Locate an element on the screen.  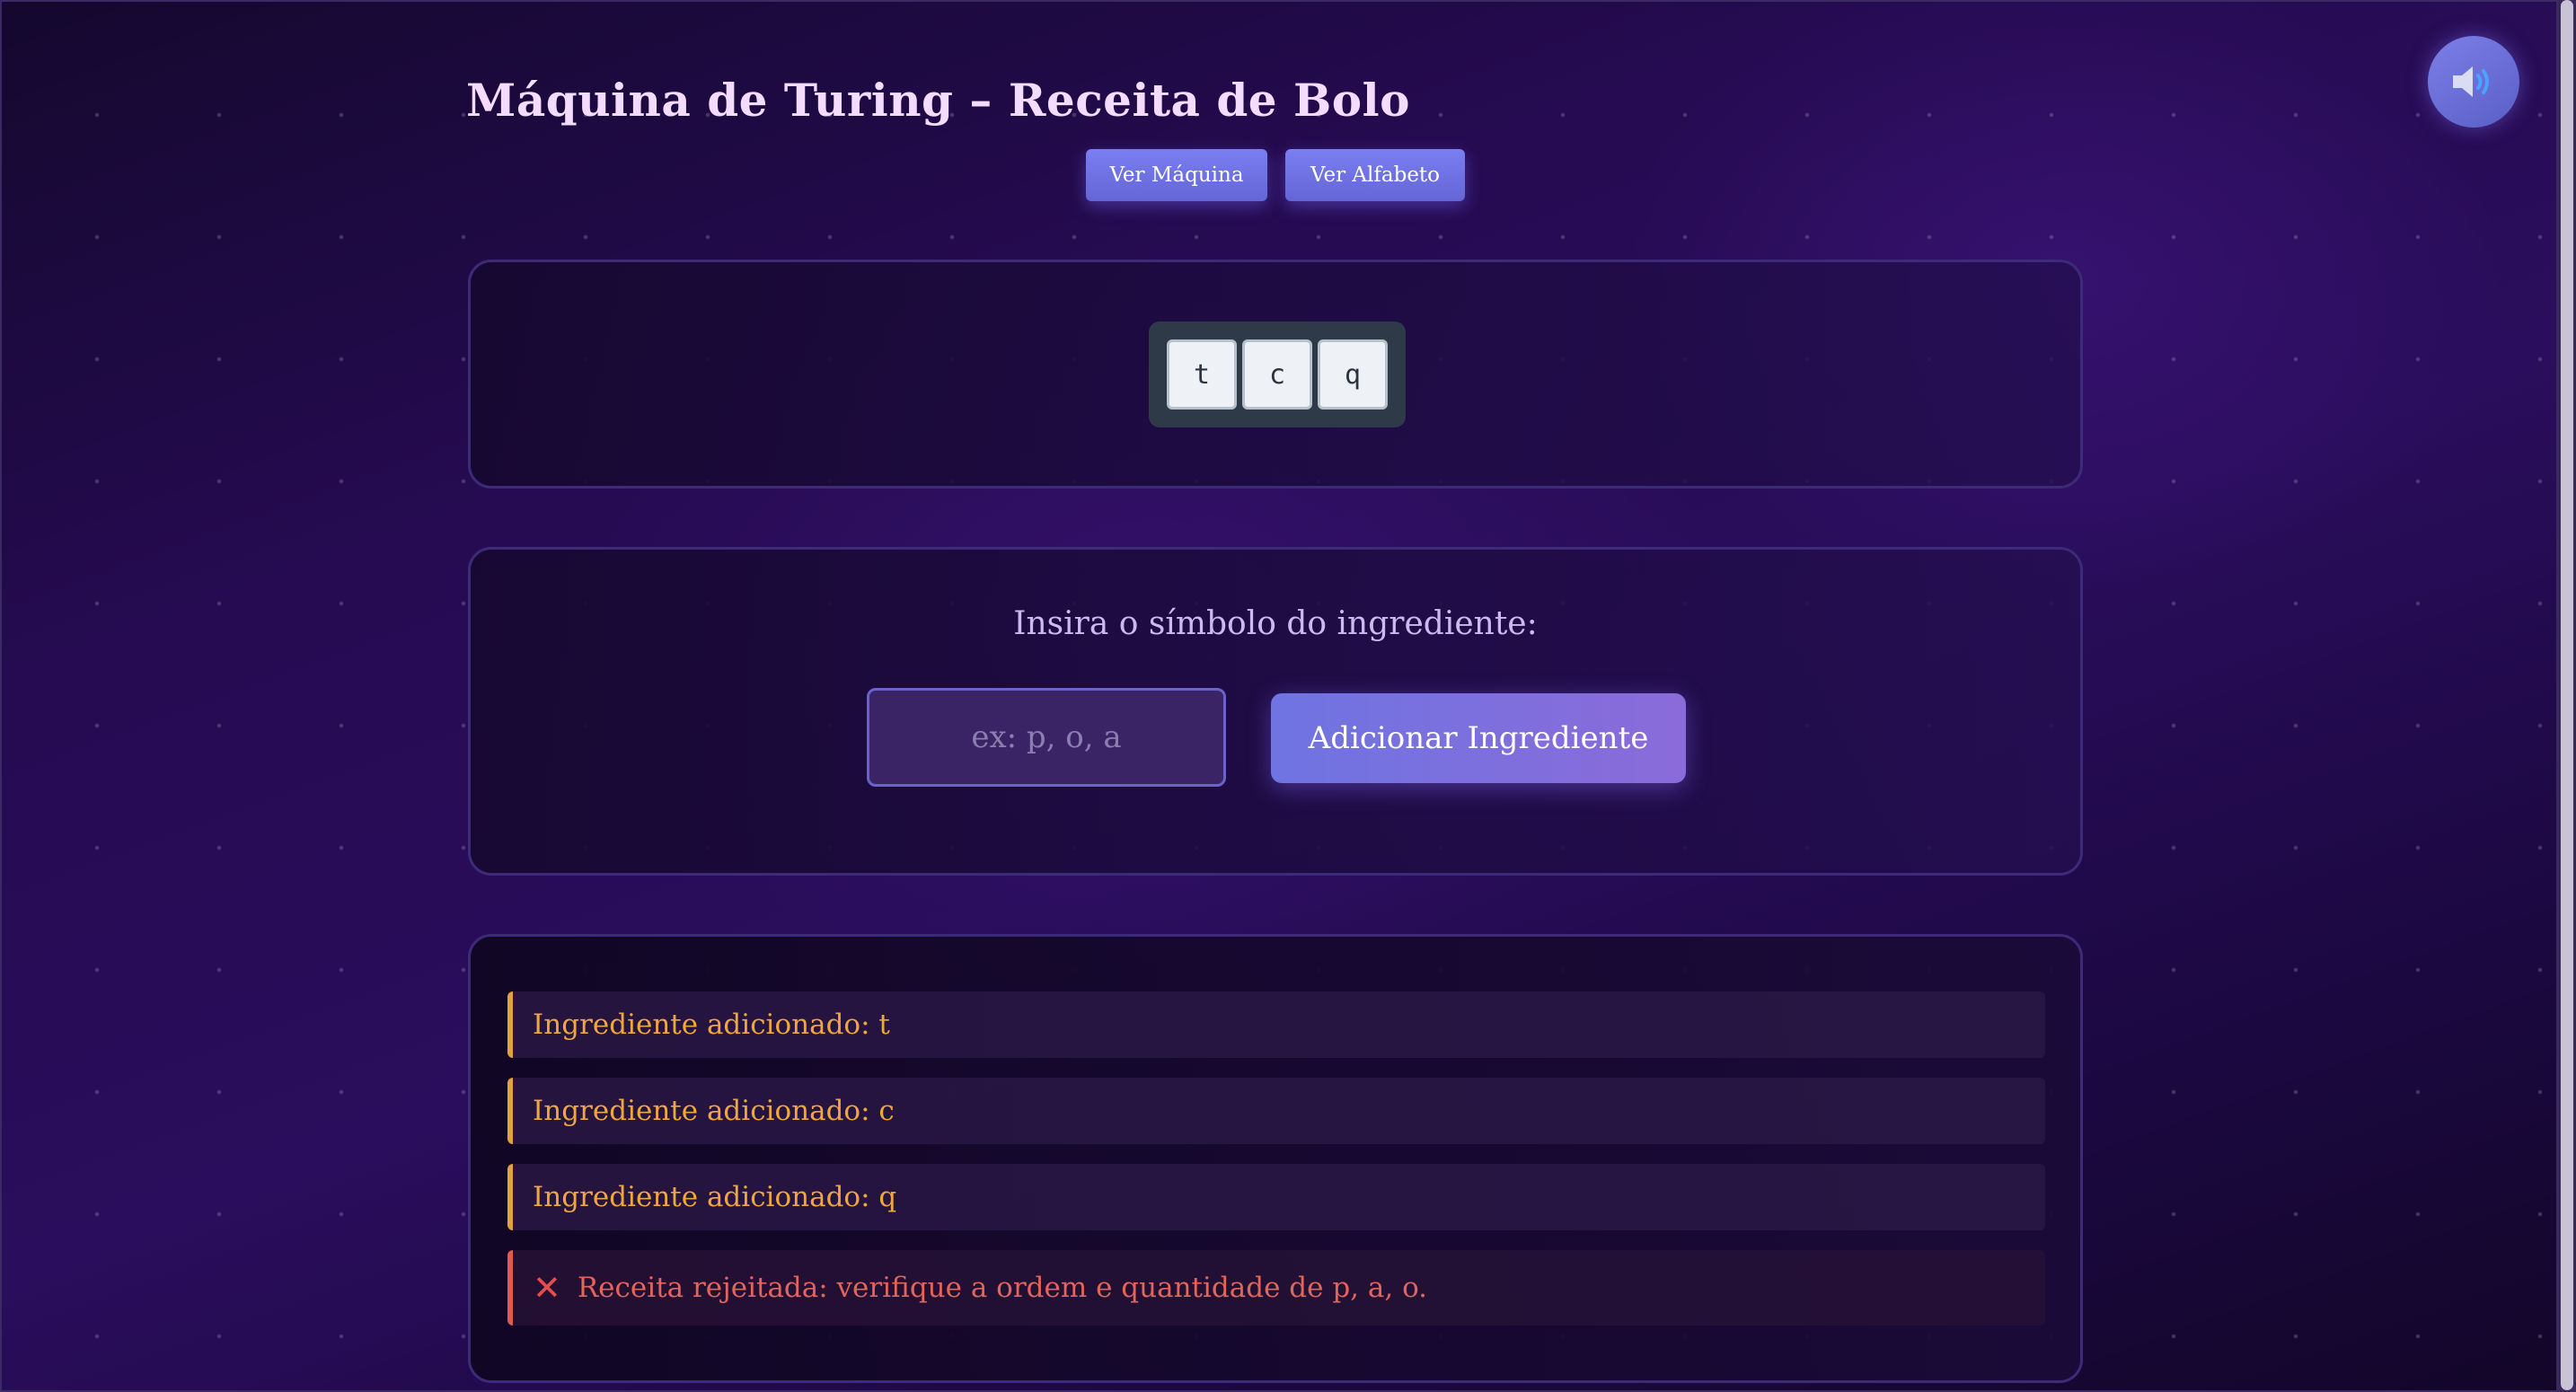
x-mark-icon: ✕ is located at coordinates (547, 1288).